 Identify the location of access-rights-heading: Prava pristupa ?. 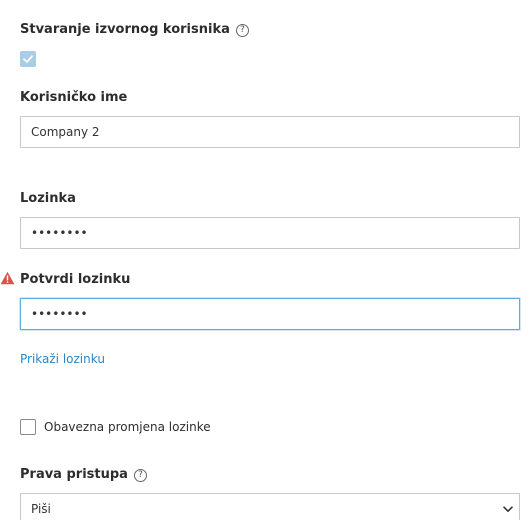
(83, 475).